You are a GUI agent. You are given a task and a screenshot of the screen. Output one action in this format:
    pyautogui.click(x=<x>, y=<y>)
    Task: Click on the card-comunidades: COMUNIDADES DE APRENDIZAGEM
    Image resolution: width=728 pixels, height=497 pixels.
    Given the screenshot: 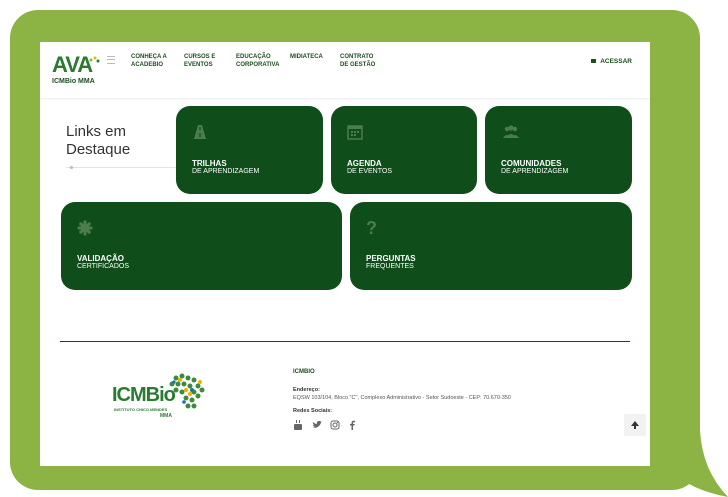 What is the action you would take?
    pyautogui.click(x=558, y=150)
    